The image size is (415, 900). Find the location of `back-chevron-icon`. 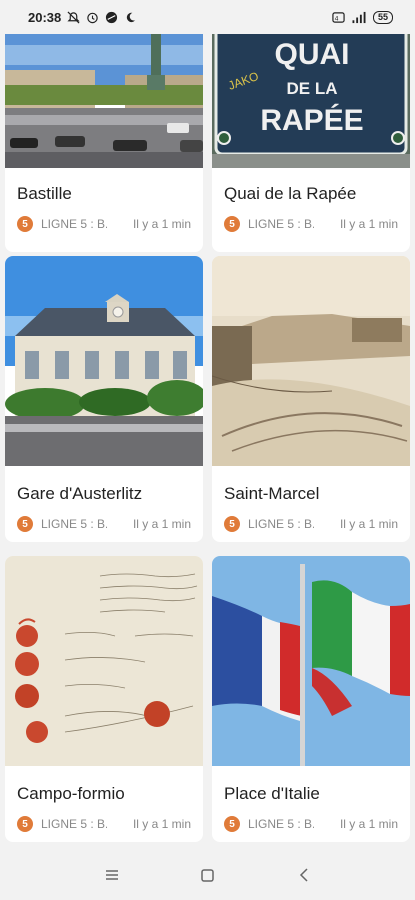

back-chevron-icon is located at coordinates (303, 875).